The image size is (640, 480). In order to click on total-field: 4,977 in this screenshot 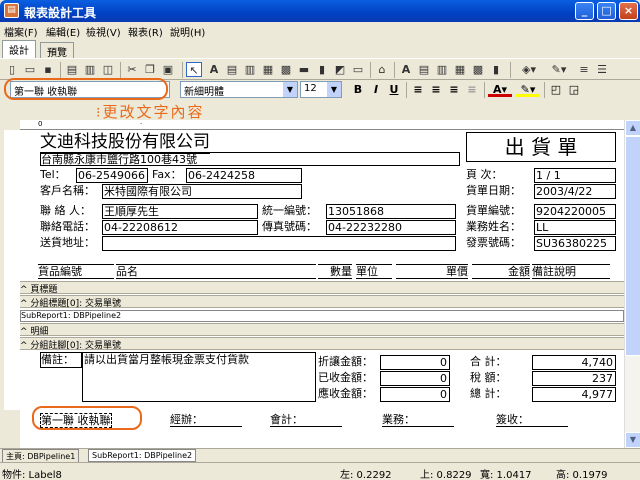, I will do `click(574, 394)`.